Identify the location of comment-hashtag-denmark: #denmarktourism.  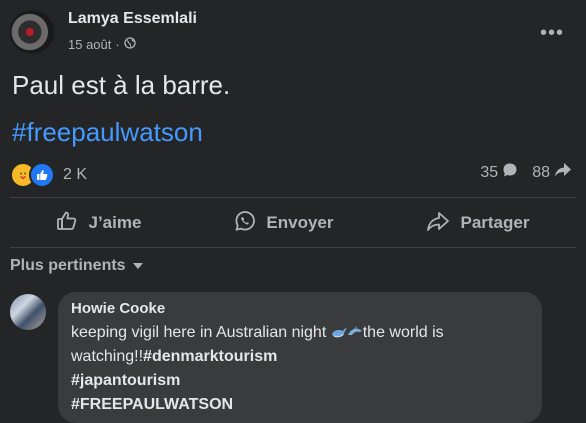
(210, 356).